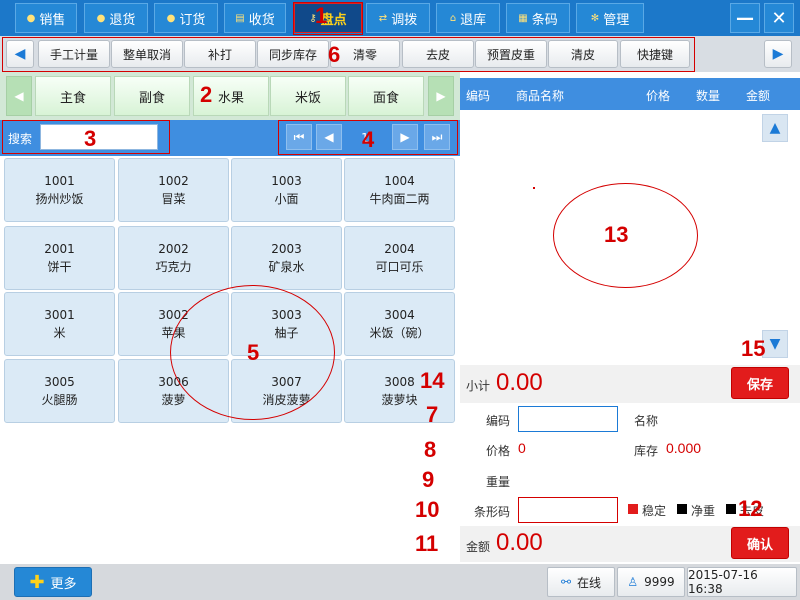 This screenshot has width=800, height=600. I want to click on category-rice: 米饭, so click(308, 96).